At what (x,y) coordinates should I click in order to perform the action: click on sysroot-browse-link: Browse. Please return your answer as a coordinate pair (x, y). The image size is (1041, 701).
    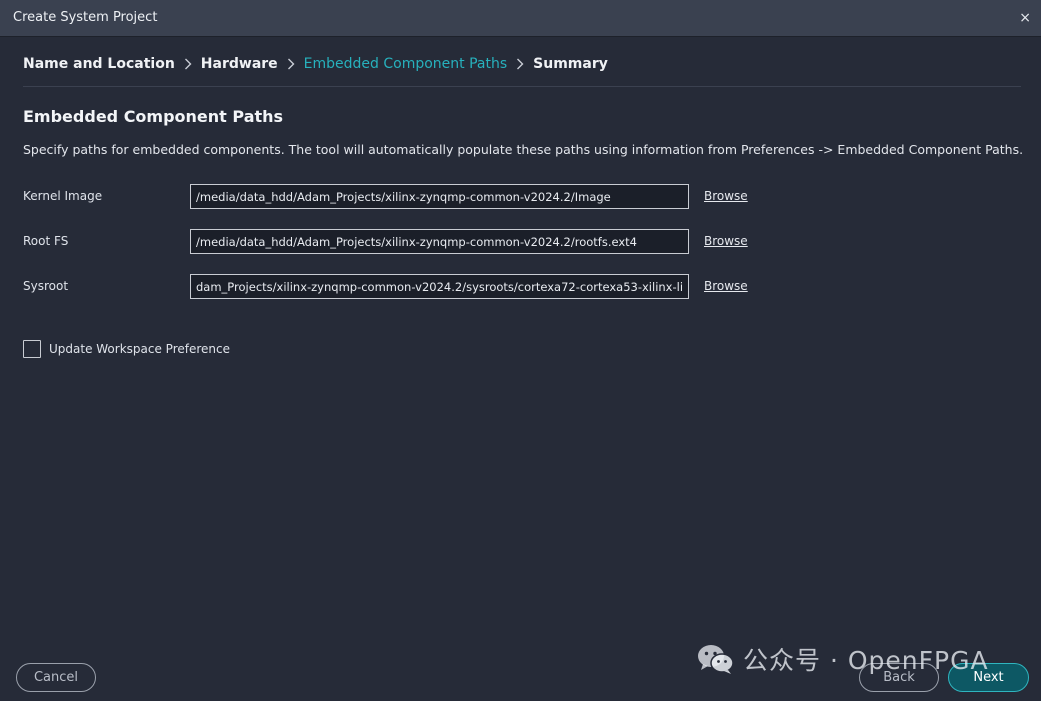
    Looking at the image, I should click on (726, 286).